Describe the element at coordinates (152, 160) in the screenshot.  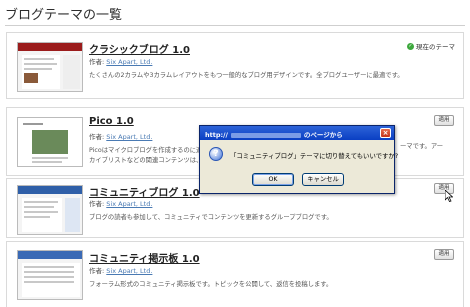
I see `theme-description-line2: カイブリストなどの関連コンテンツは、メイ` at that location.